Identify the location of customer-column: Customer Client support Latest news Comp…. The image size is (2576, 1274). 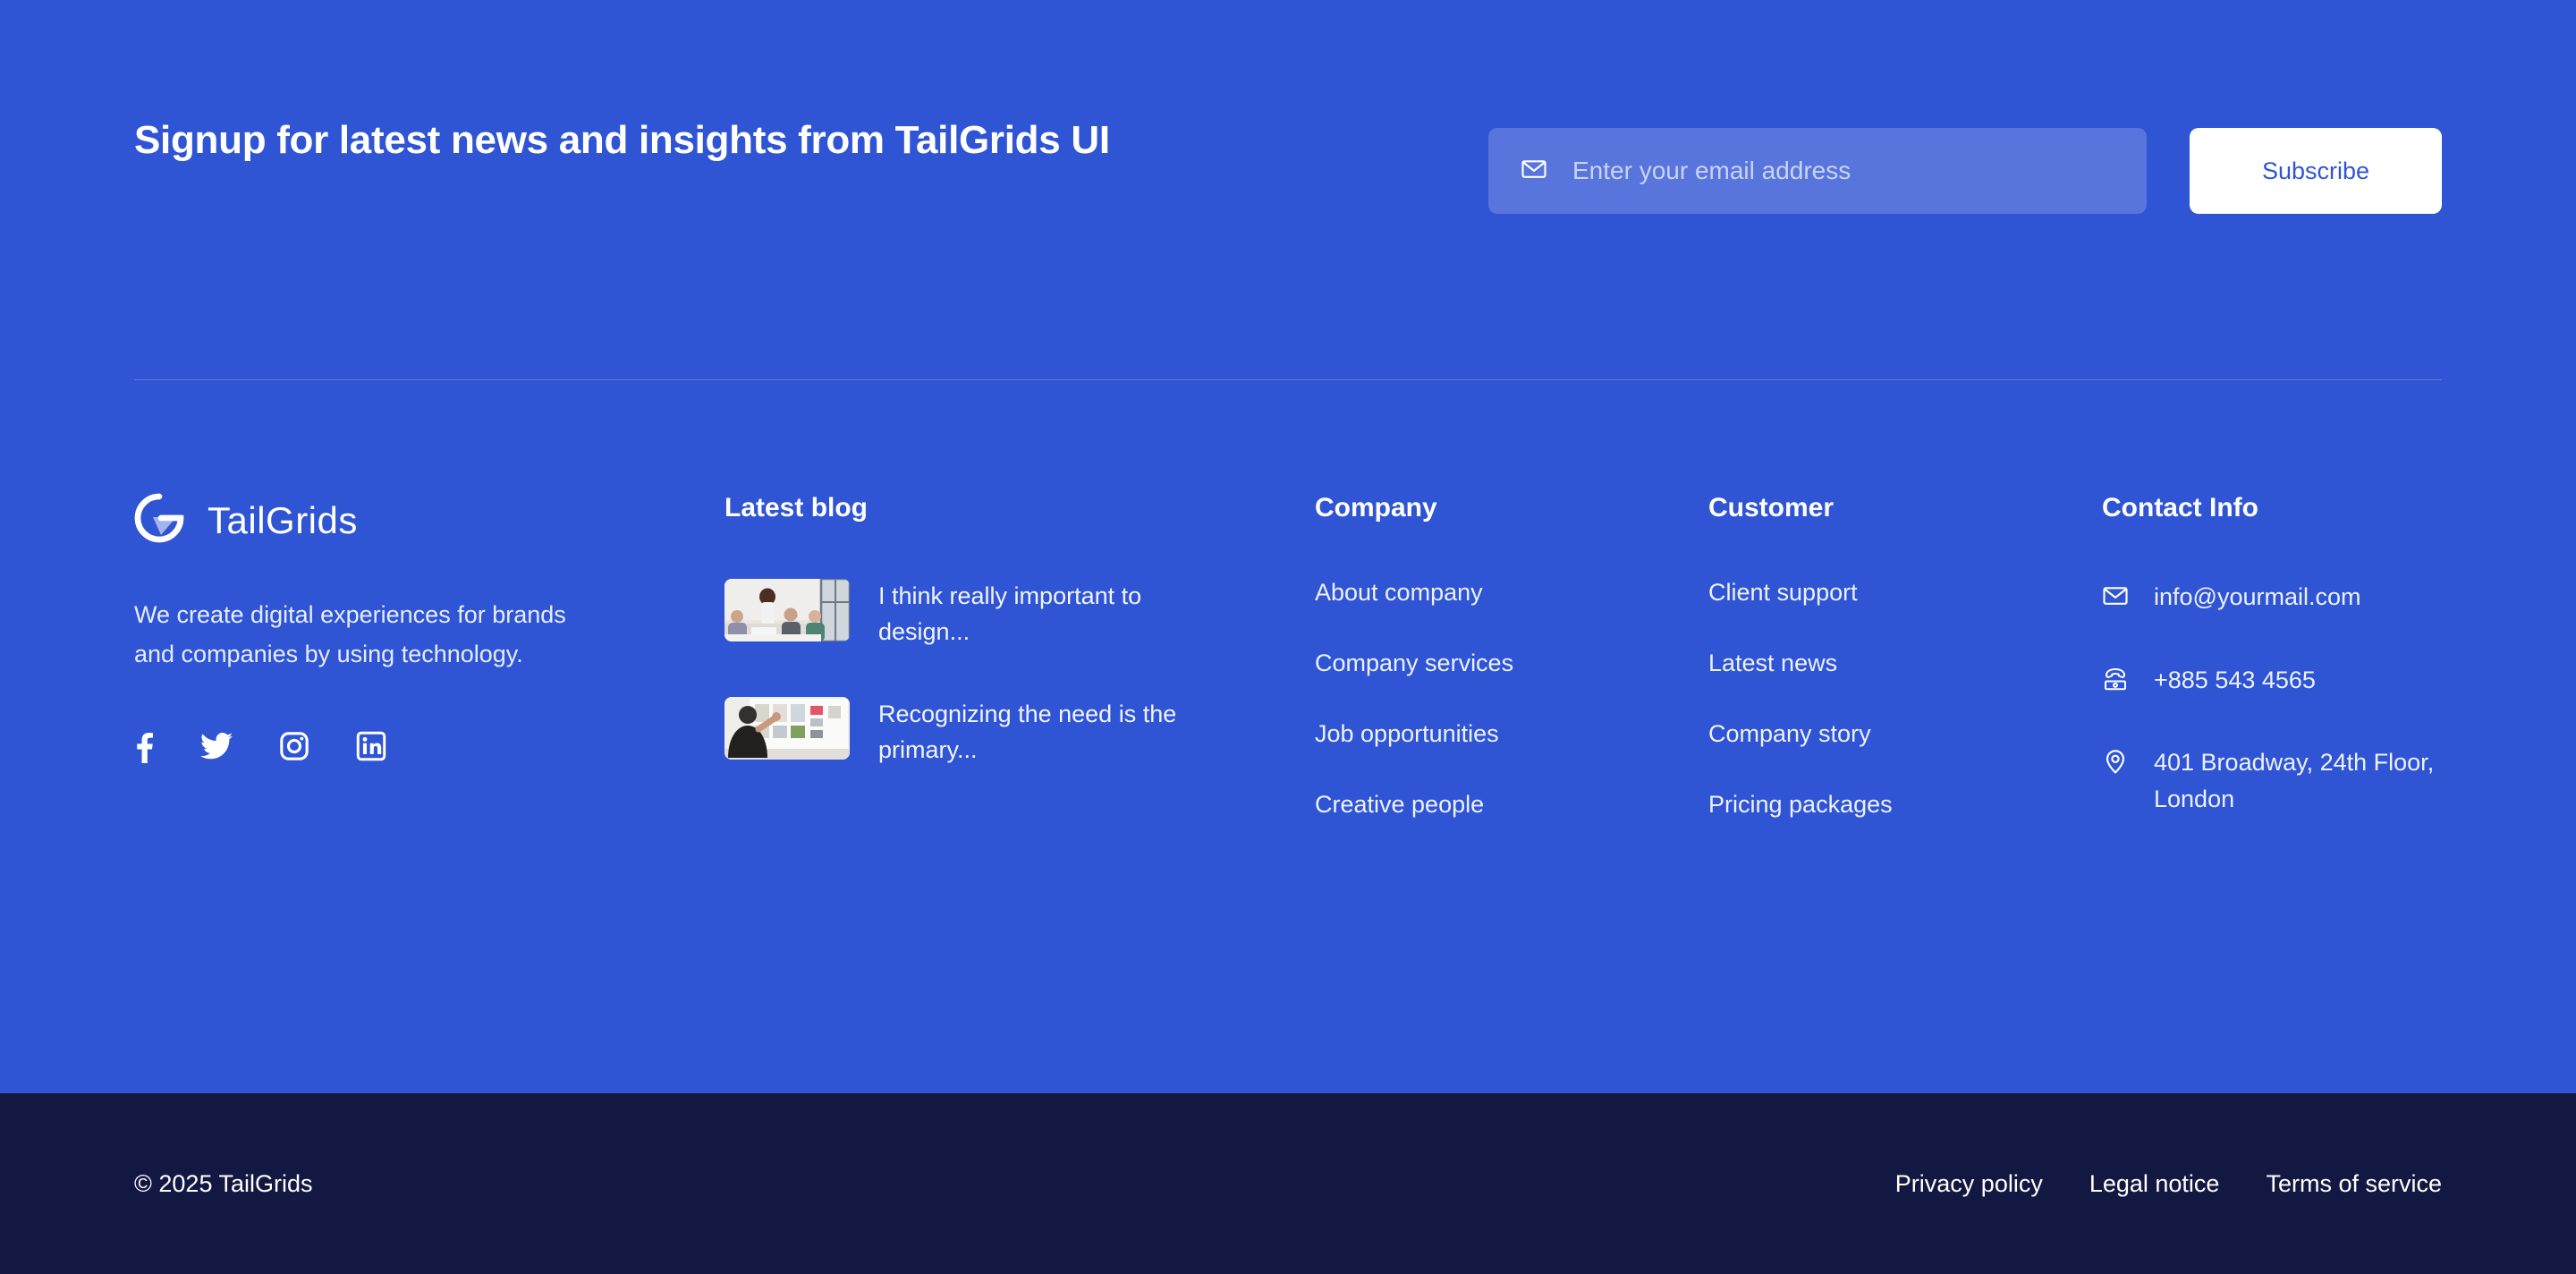
(1905, 656).